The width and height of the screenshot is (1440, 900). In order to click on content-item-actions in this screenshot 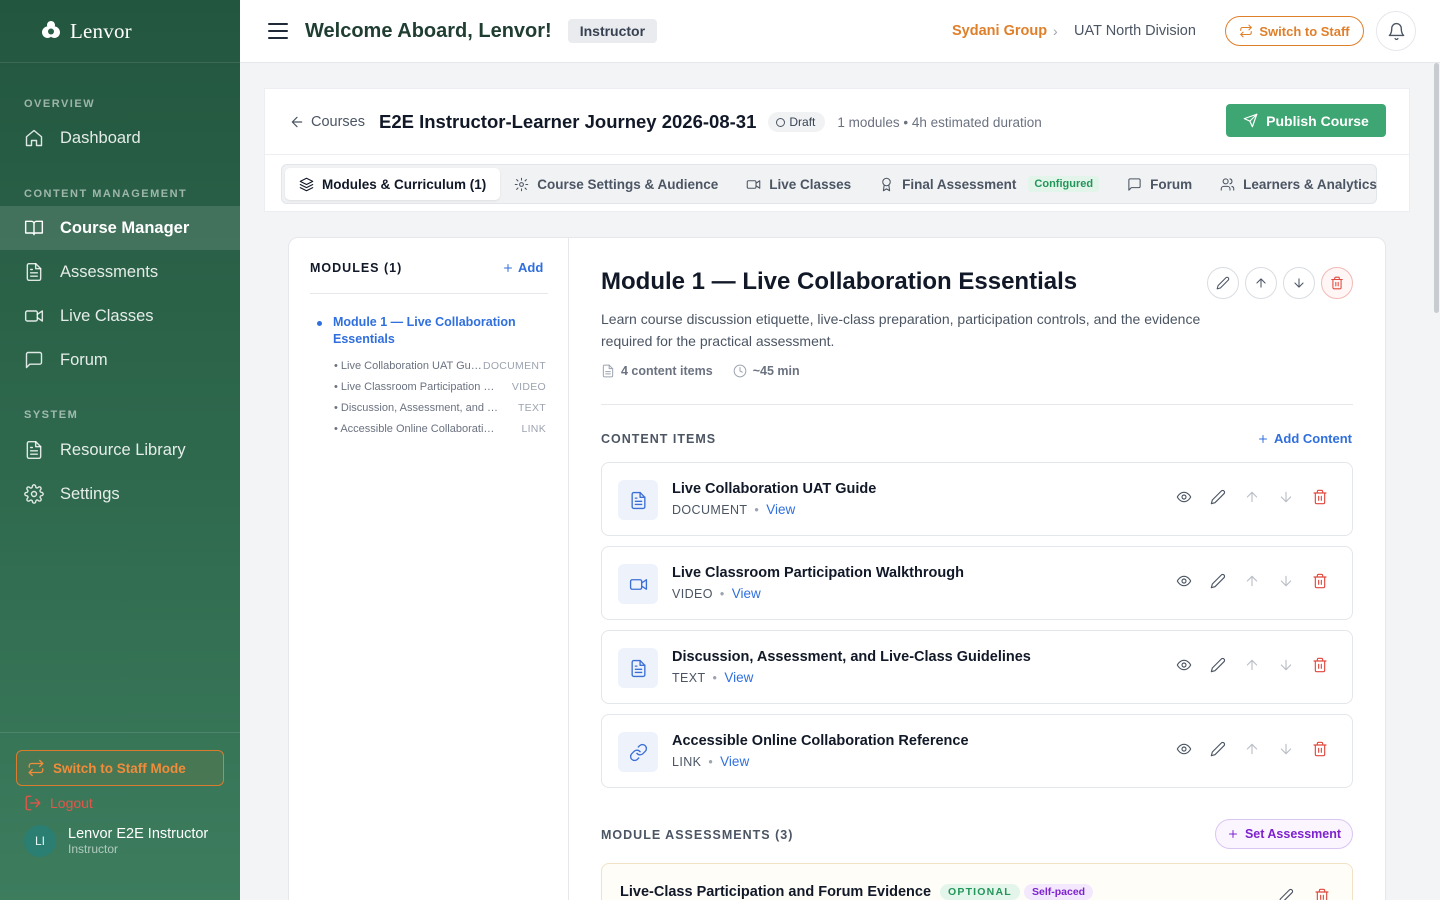, I will do `click(1252, 665)`.